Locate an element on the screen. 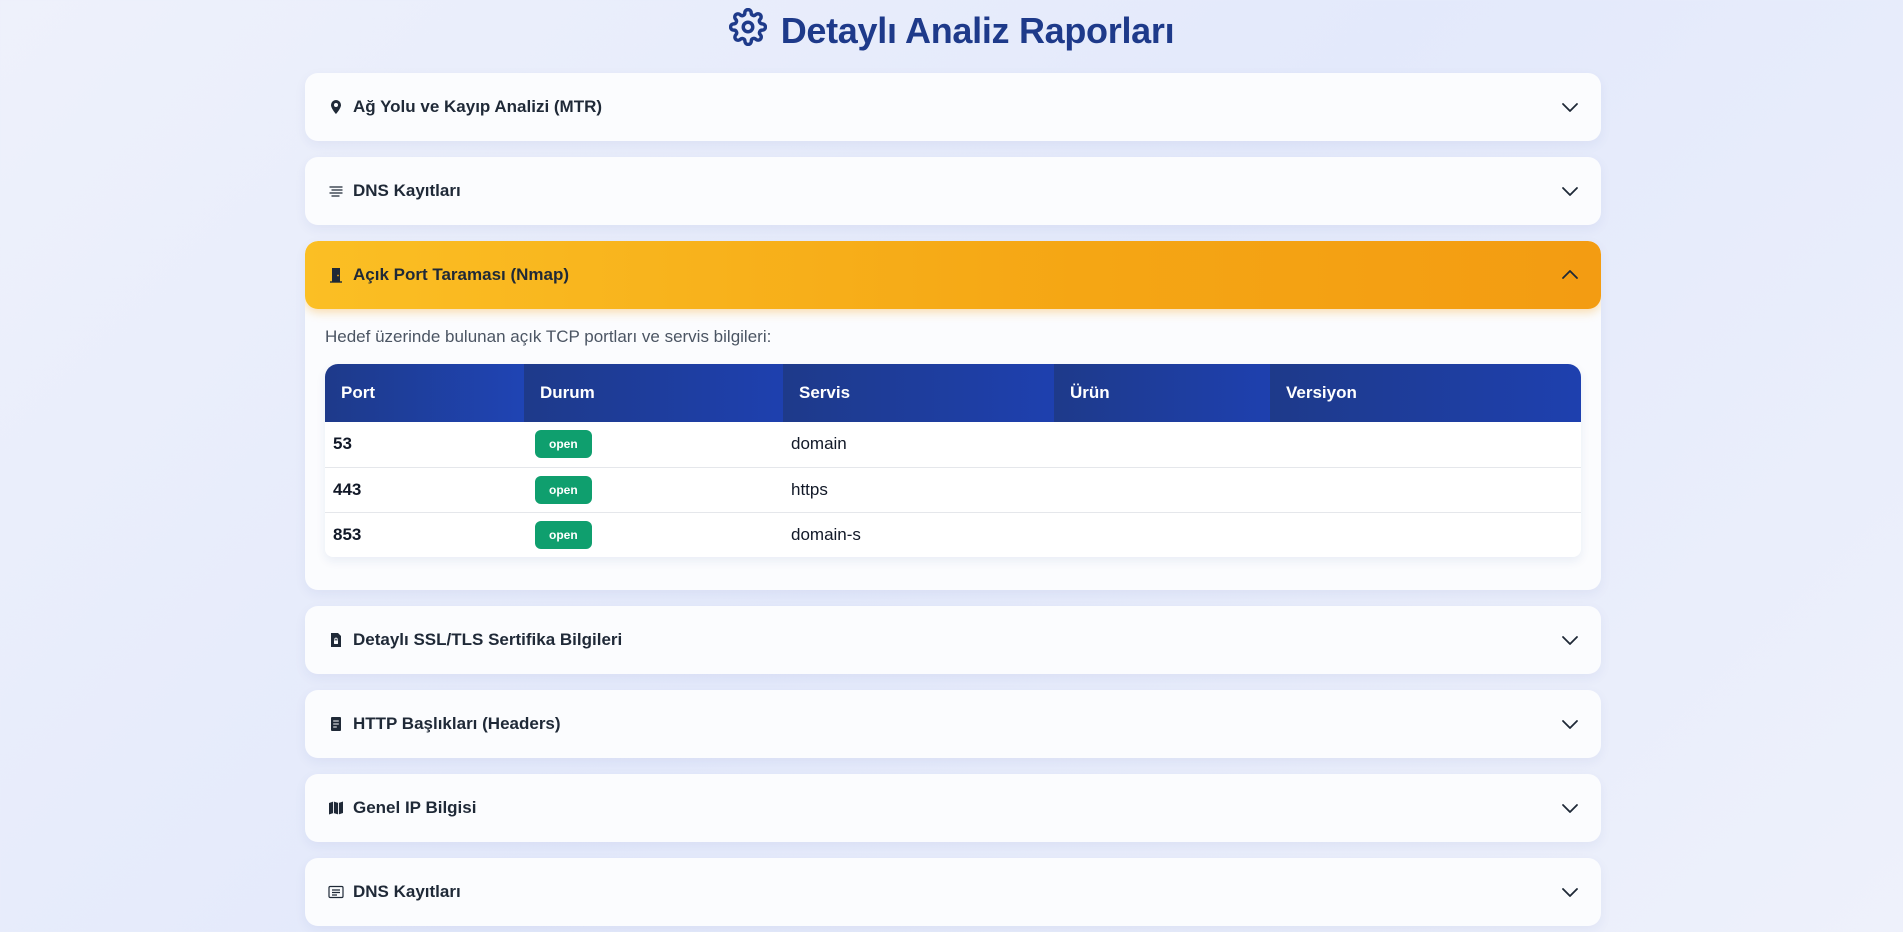 This screenshot has width=1903, height=932. section-http-headers-header: HTTP Başlıkları (Headers) is located at coordinates (953, 724).